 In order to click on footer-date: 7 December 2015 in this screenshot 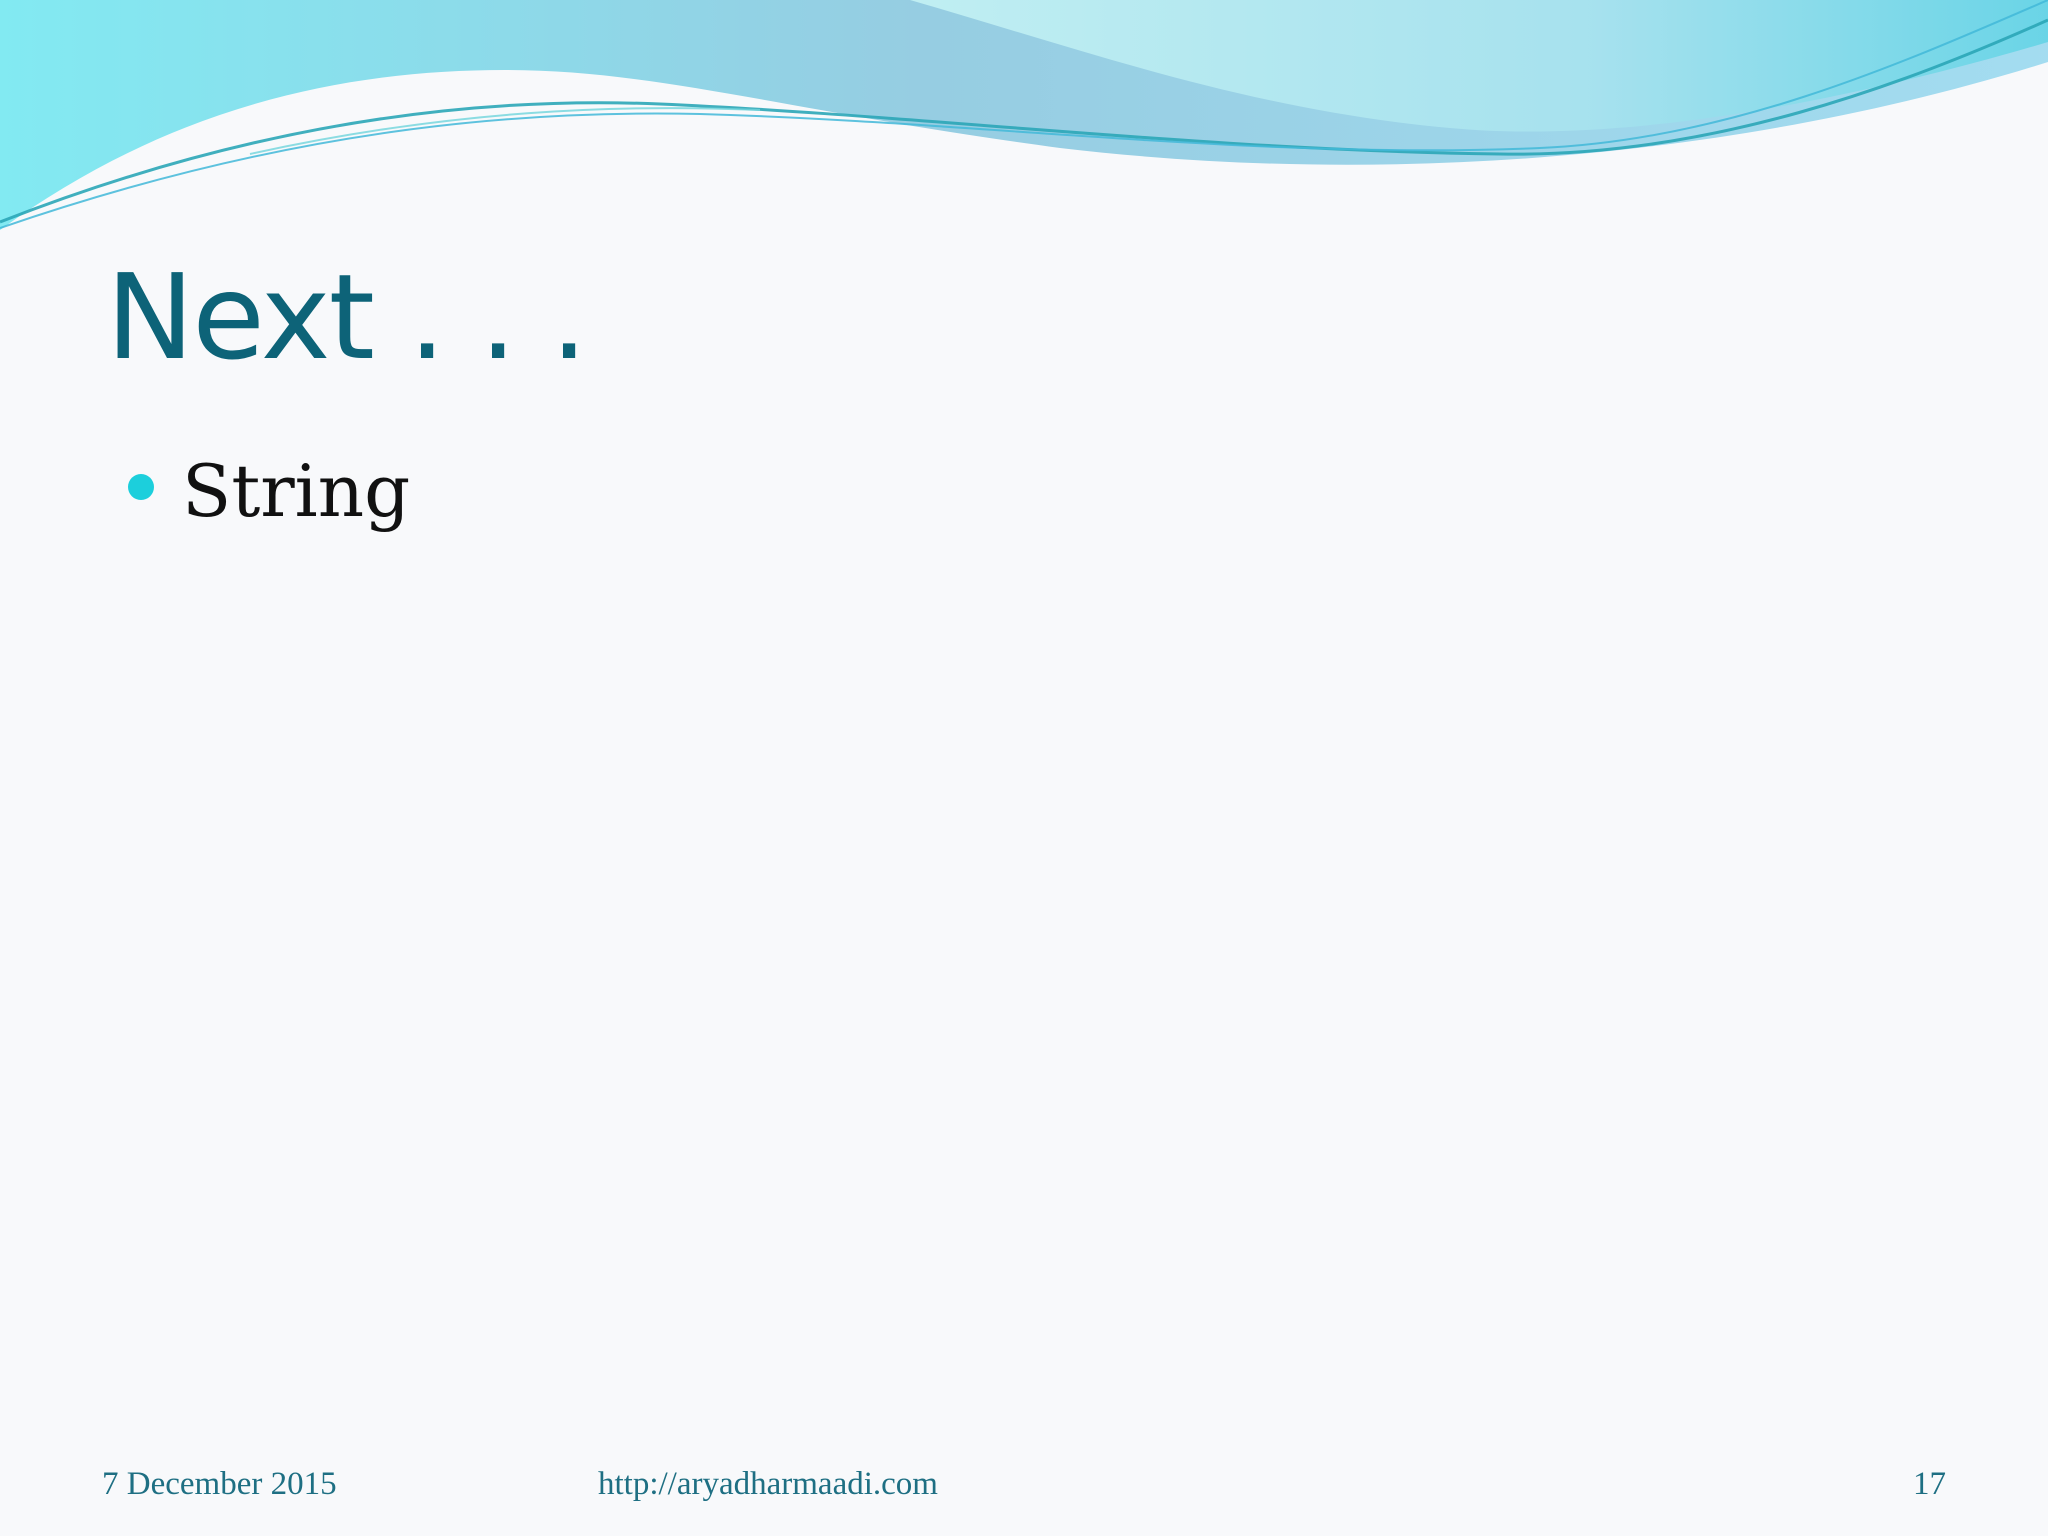, I will do `click(219, 1484)`.